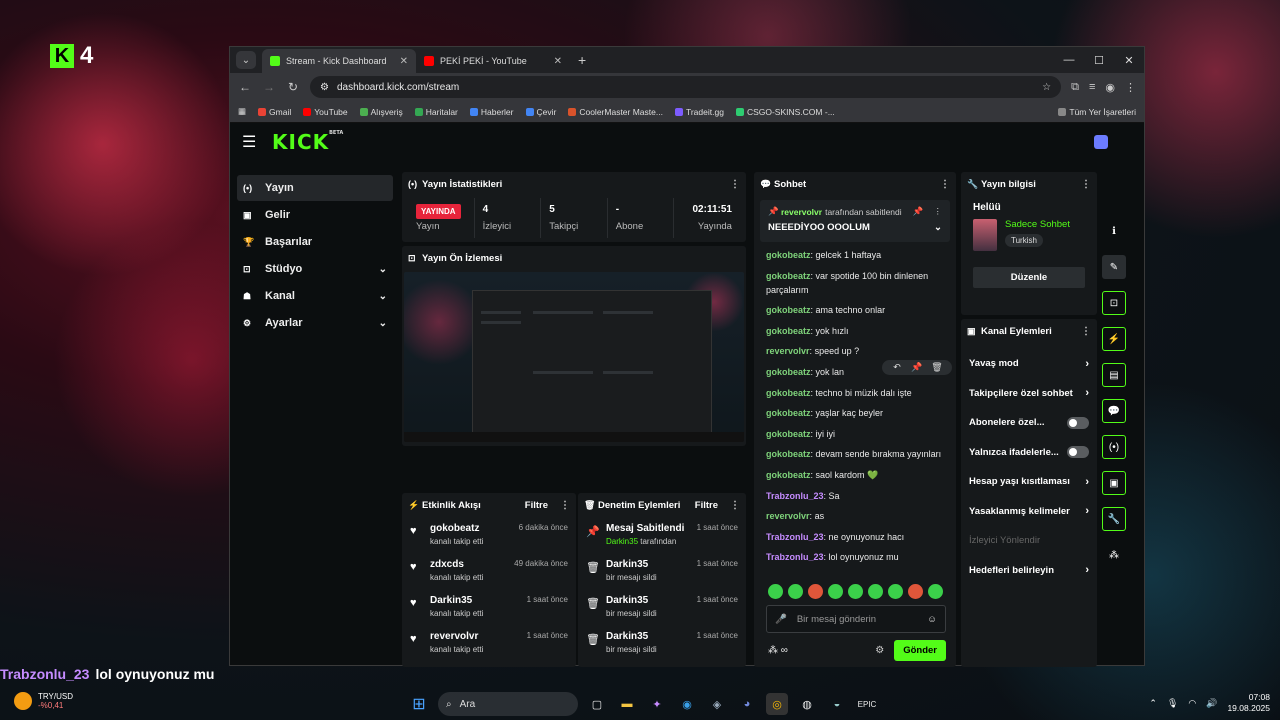 This screenshot has width=1280, height=720. What do you see at coordinates (315, 242) in the screenshot?
I see `sidebar-item-2: 🏆 Başarılar` at bounding box center [315, 242].